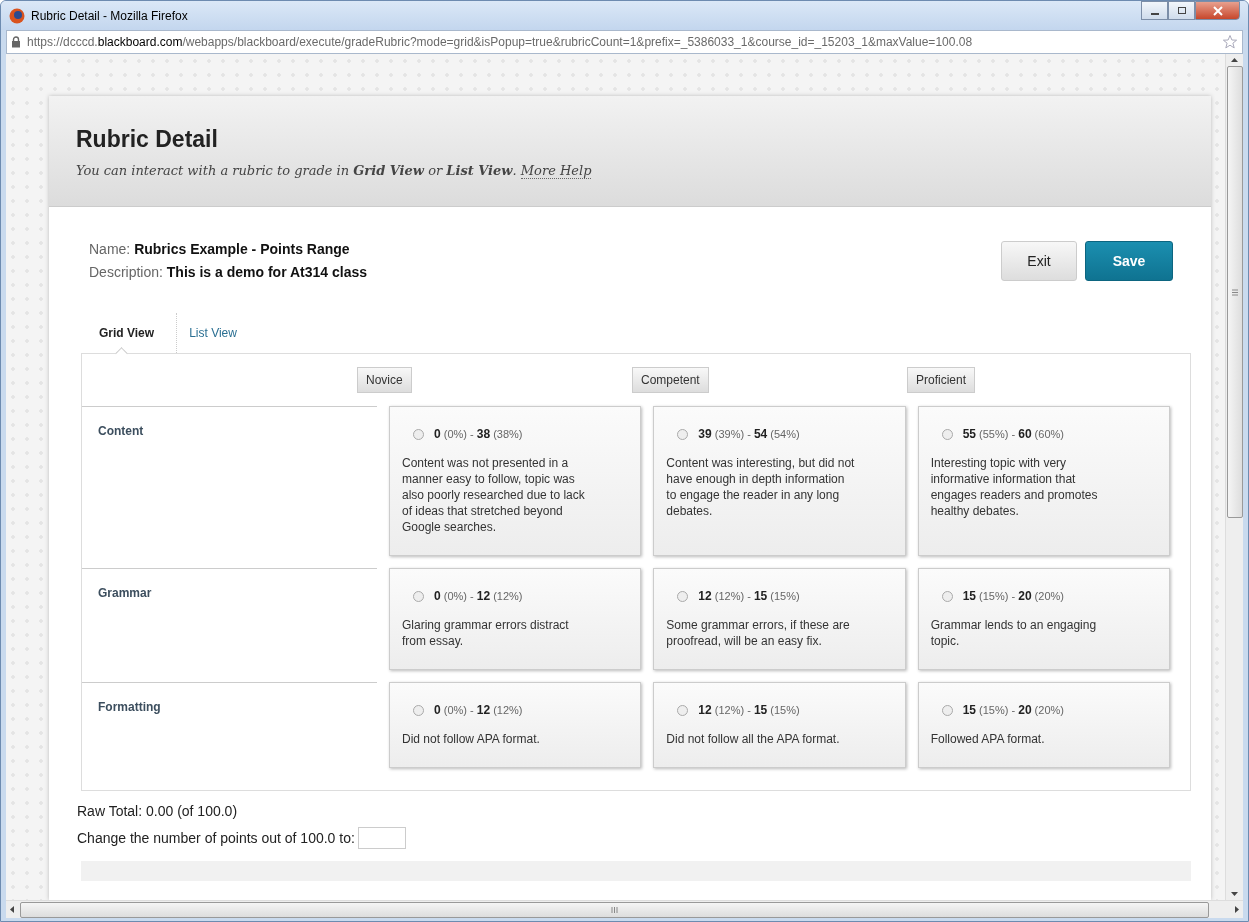  Describe the element at coordinates (242, 249) in the screenshot. I see `rubric-name: Rubrics Example - Points Range` at that location.